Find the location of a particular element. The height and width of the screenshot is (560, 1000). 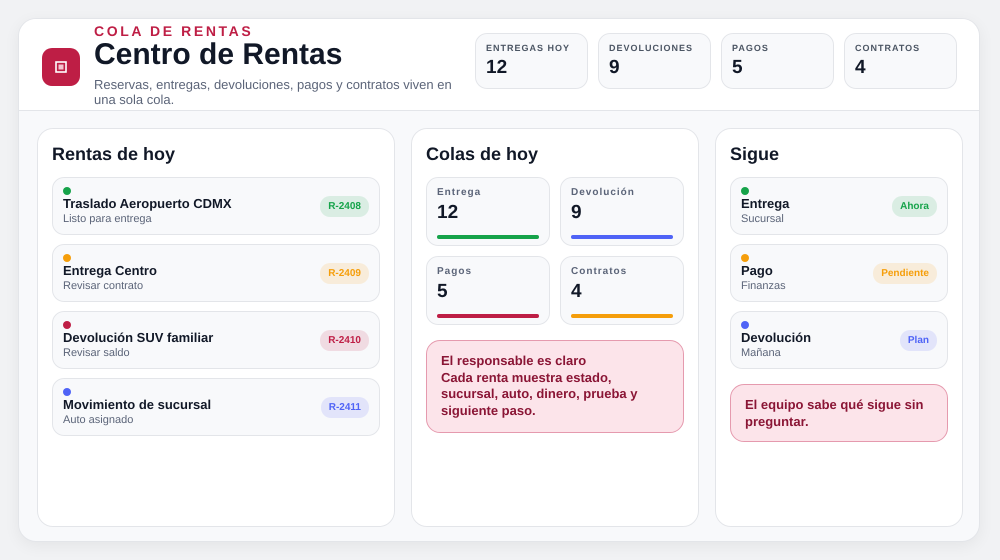

item-title: Entrega Centro is located at coordinates (110, 270).